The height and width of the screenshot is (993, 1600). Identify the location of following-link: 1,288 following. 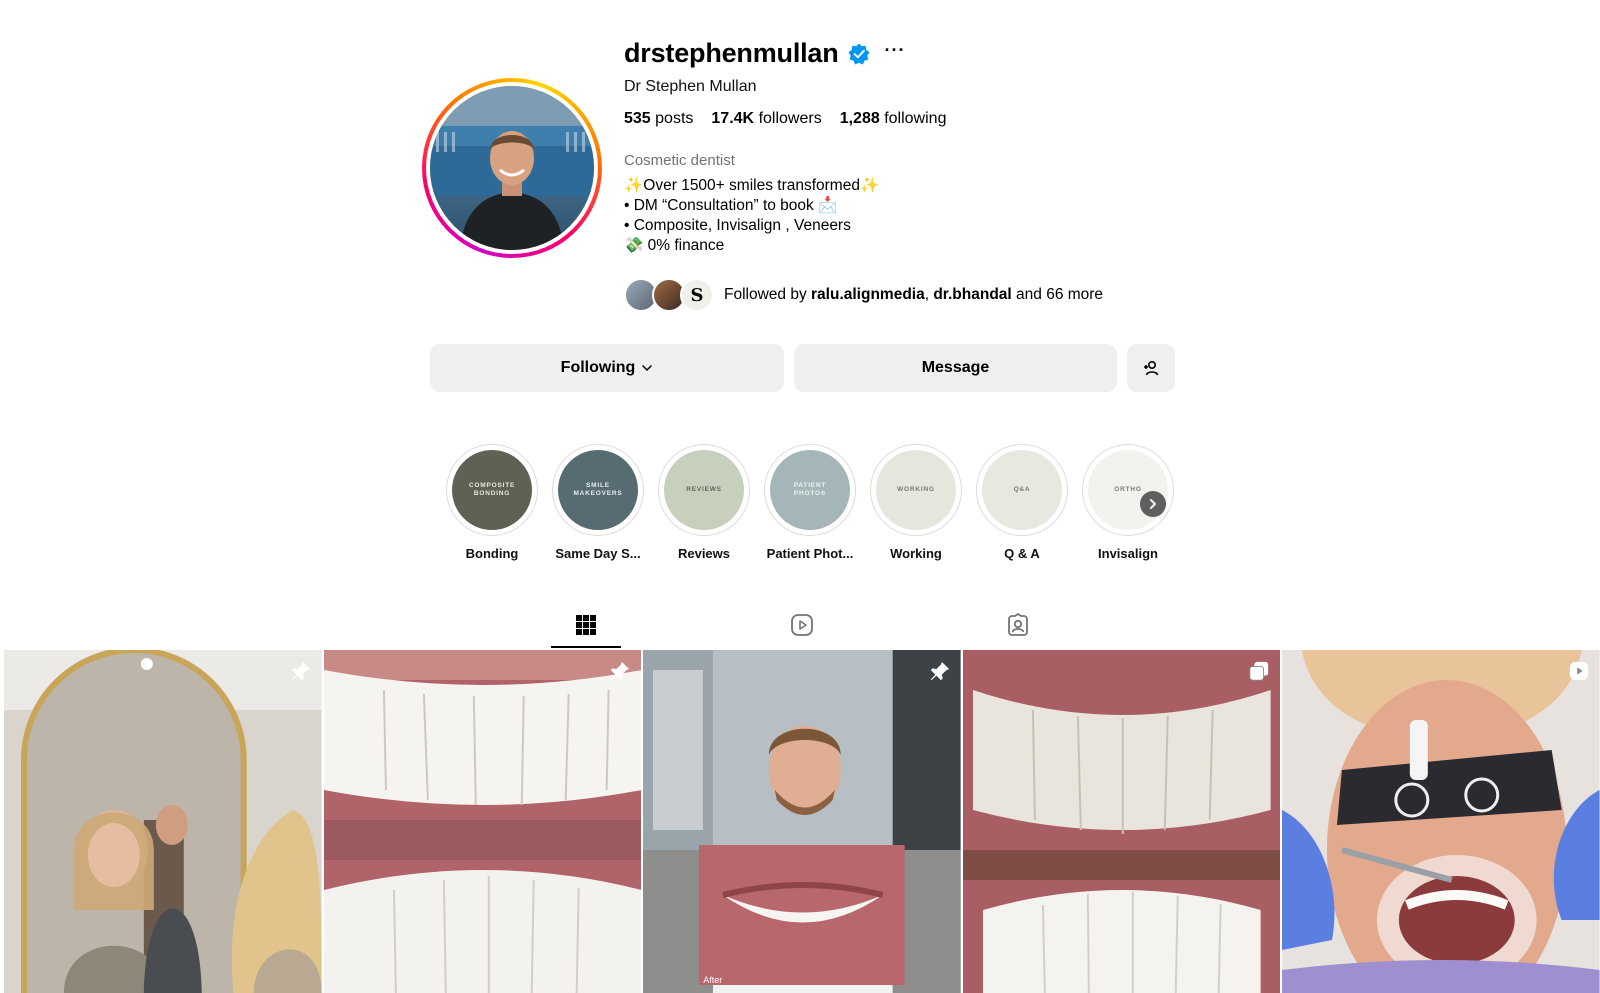
(893, 119).